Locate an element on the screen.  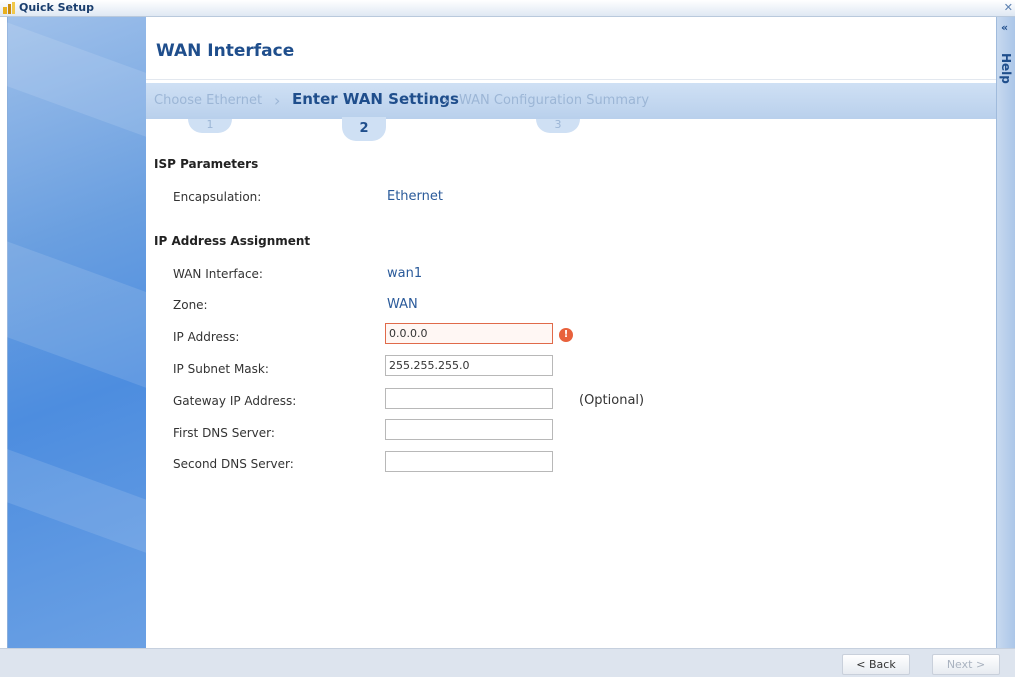
step-1-number: 1 is located at coordinates (210, 126).